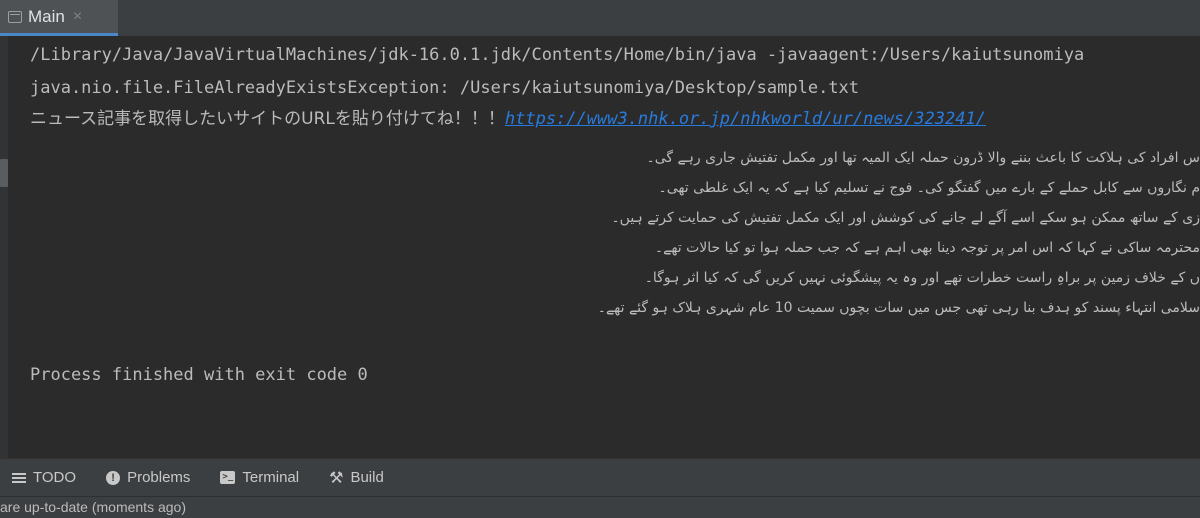 The height and width of the screenshot is (518, 1200). Describe the element at coordinates (55, 477) in the screenshot. I see `todo-label: TODO` at that location.